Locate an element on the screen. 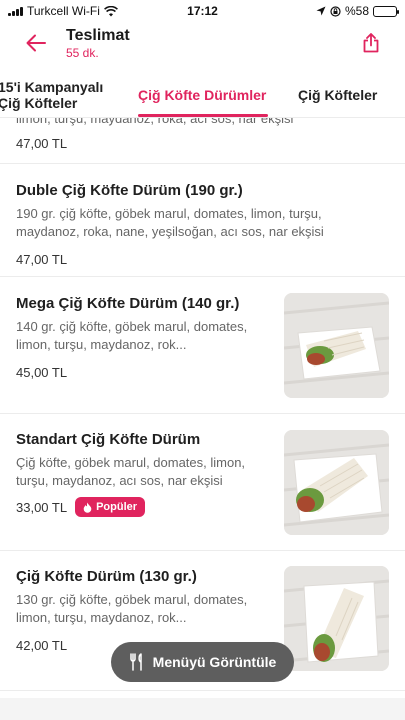 This screenshot has width=405, height=720. share-button is located at coordinates (371, 43).